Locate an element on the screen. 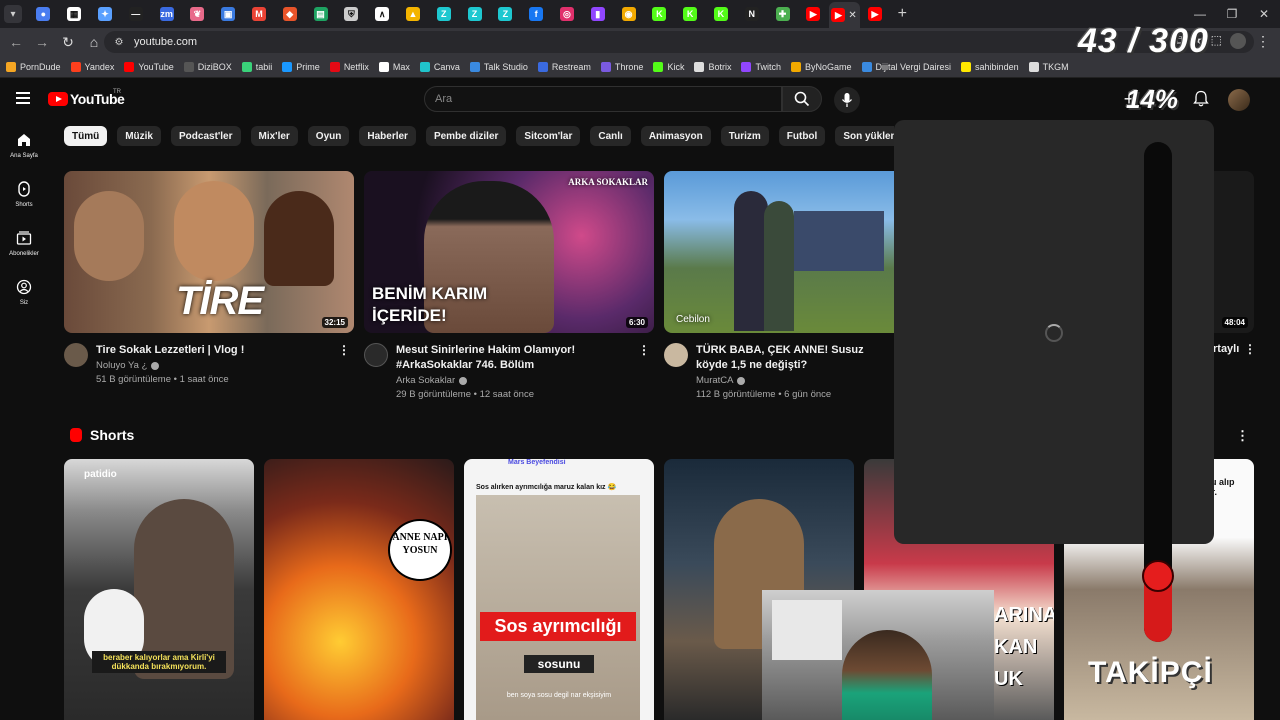 This screenshot has width=1280, height=720. bookmark-item: Kick is located at coordinates (668, 66).